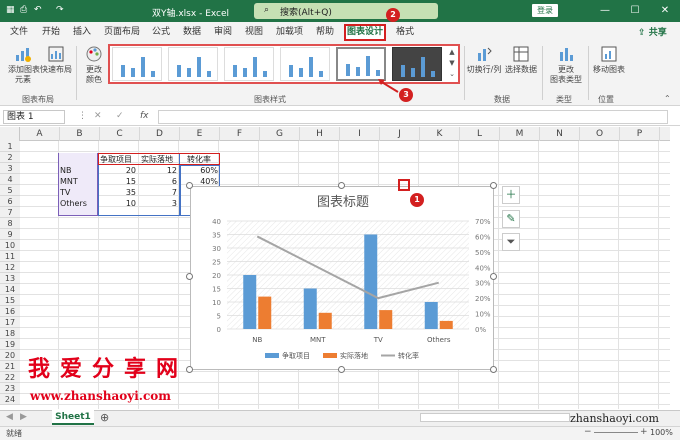 The image size is (680, 440). I want to click on move-chart-button: 移动图表, so click(609, 60).